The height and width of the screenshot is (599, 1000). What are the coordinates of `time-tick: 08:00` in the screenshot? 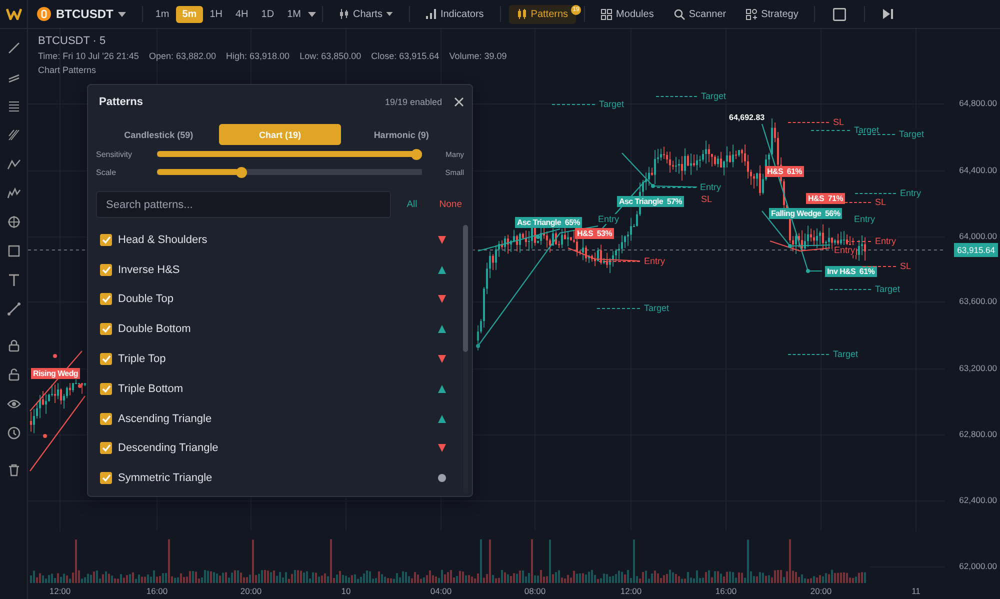 It's located at (535, 591).